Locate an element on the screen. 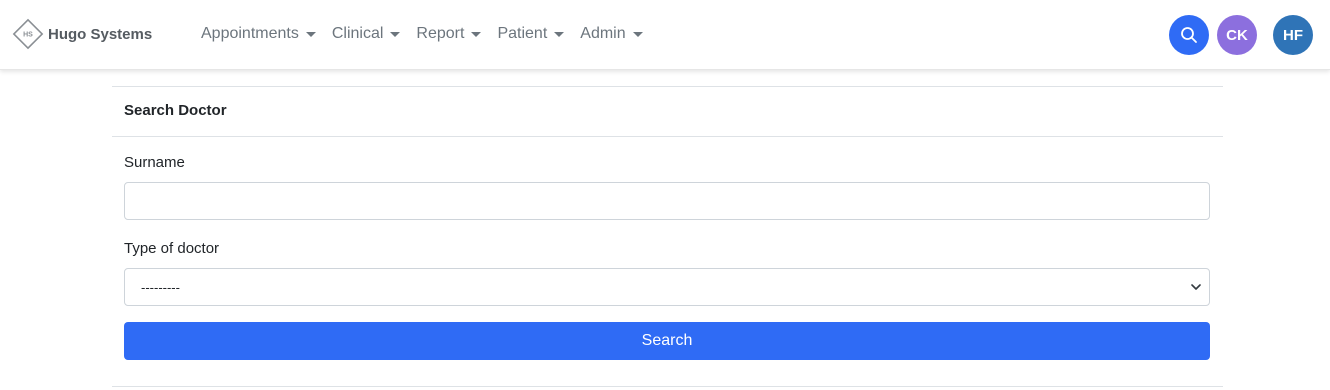  avatar-ck: CK is located at coordinates (1237, 35).